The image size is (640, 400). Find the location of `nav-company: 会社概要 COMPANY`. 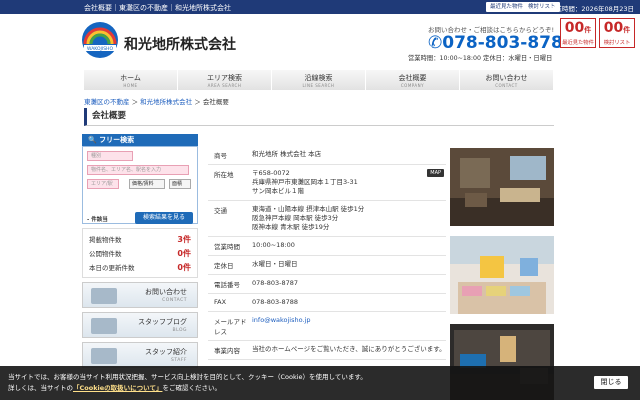

nav-company: 会社概要 COMPANY is located at coordinates (413, 80).